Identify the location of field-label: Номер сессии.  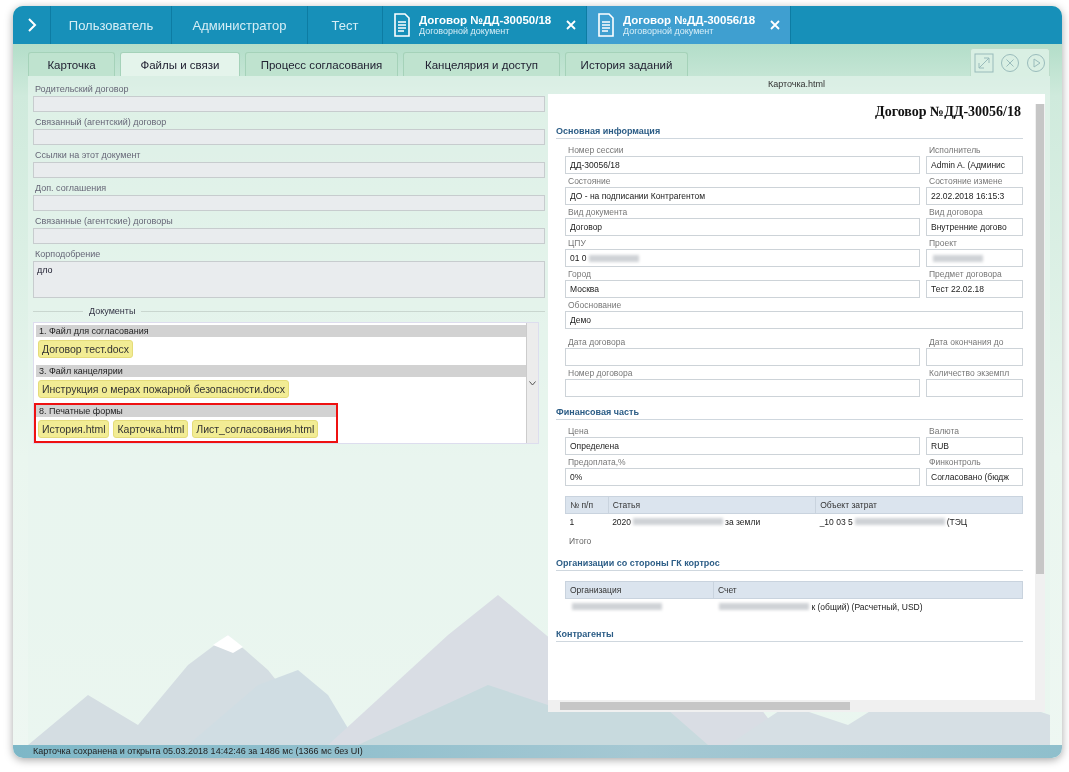
(596, 150).